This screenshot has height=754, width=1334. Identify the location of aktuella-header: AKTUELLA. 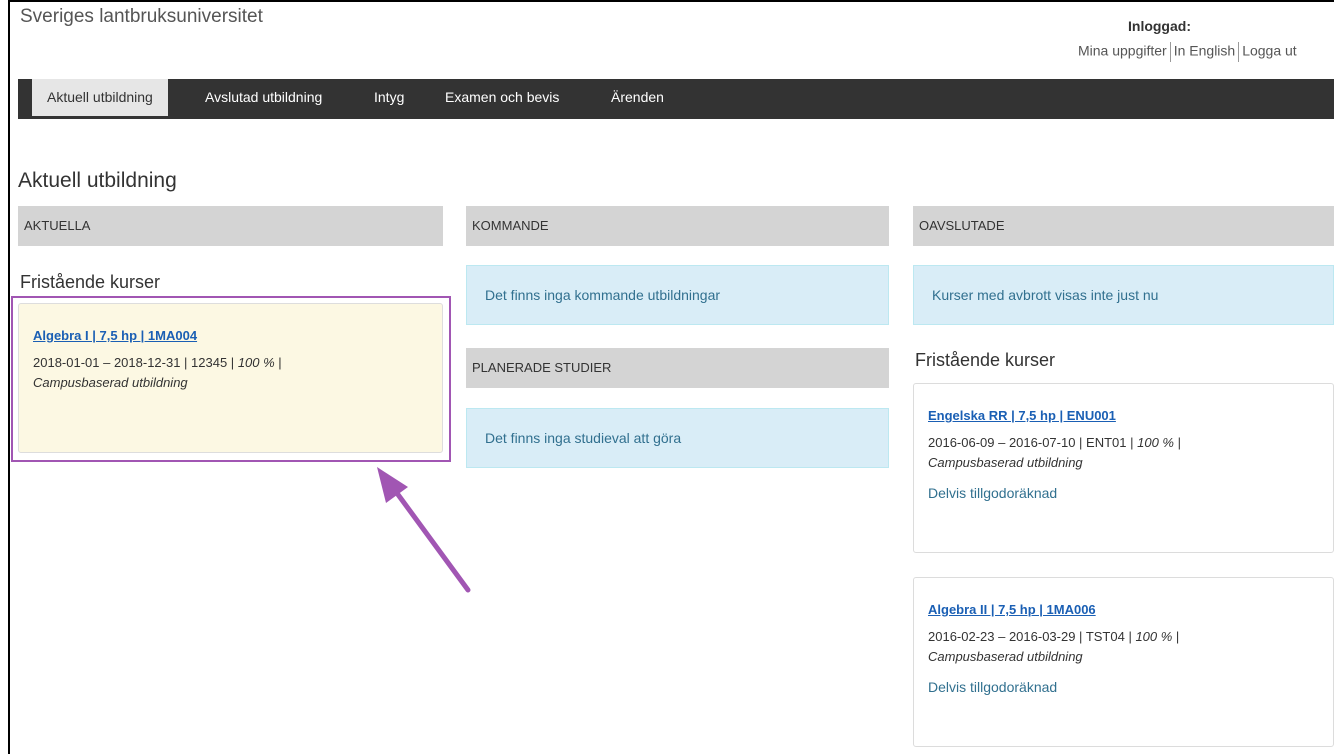
(230, 226).